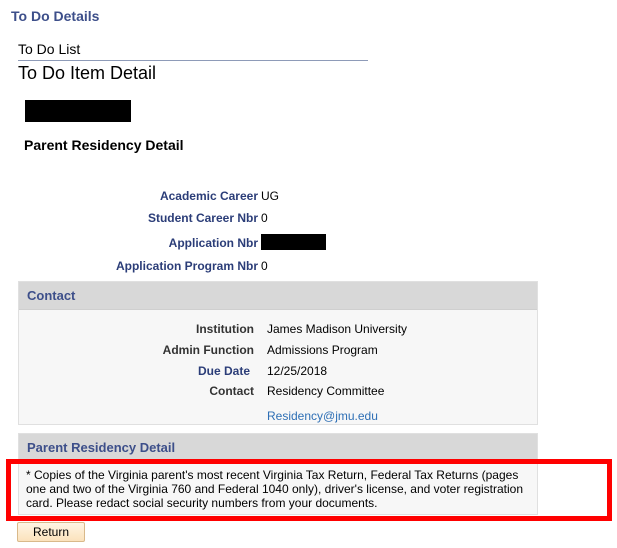 Image resolution: width=617 pixels, height=548 pixels. I want to click on field-label: Institution, so click(225, 329).